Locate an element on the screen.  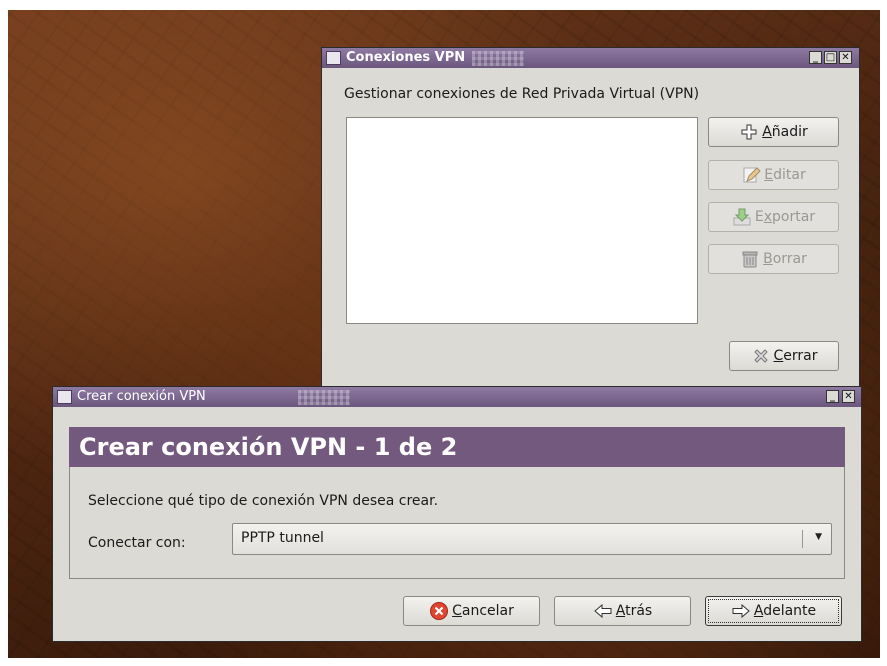
edit-icon is located at coordinates (751, 175).